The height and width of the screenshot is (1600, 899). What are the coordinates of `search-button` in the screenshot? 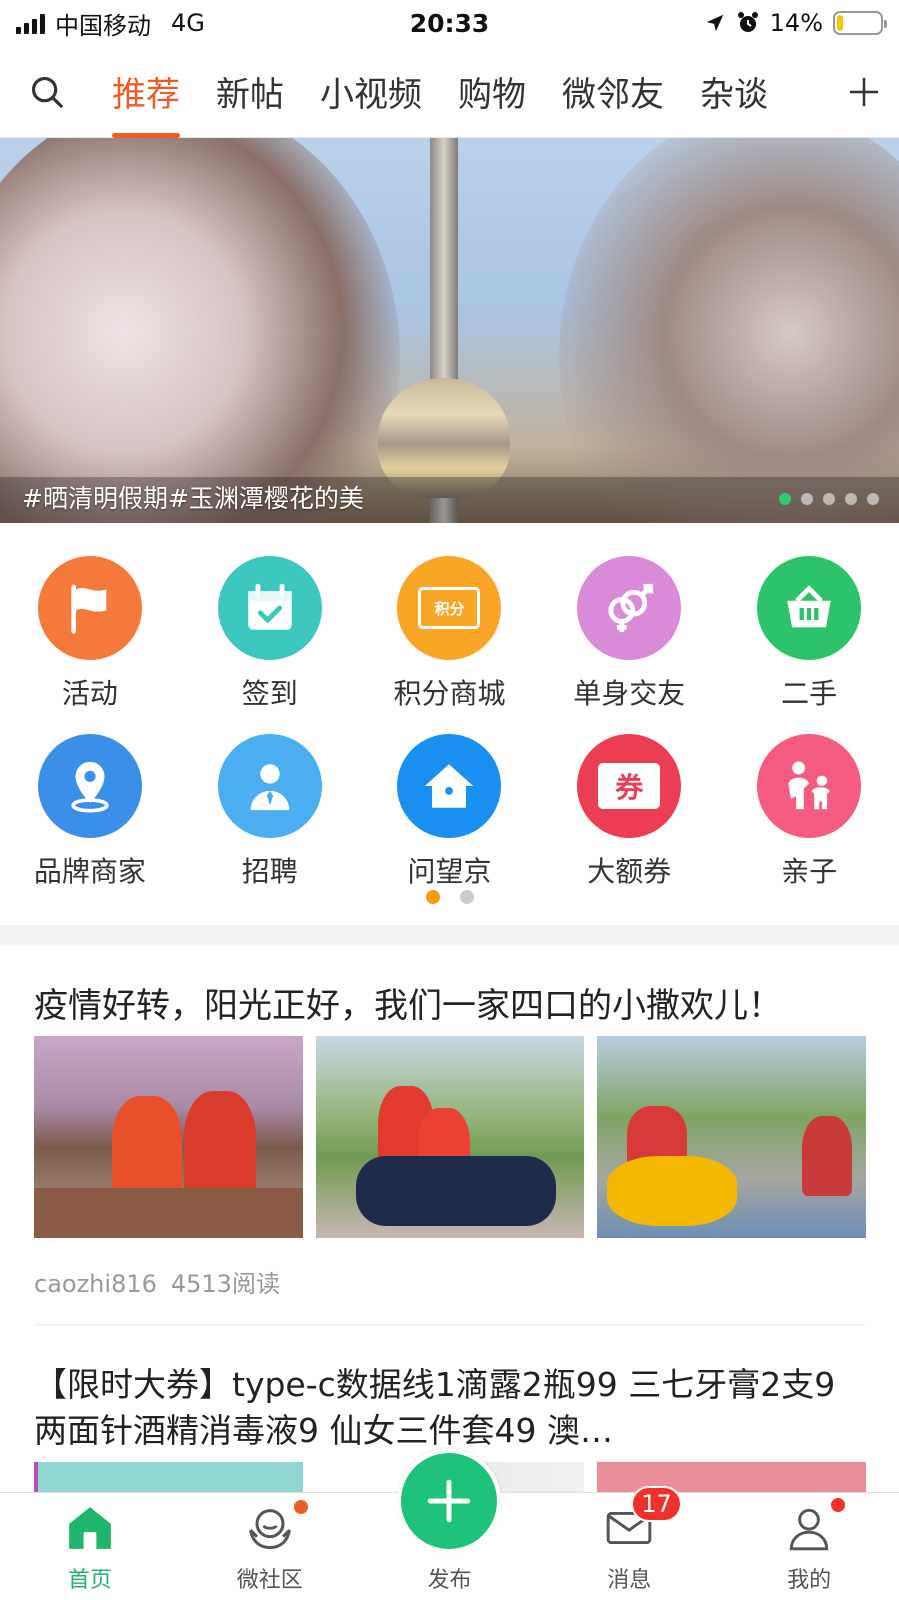 It's located at (47, 92).